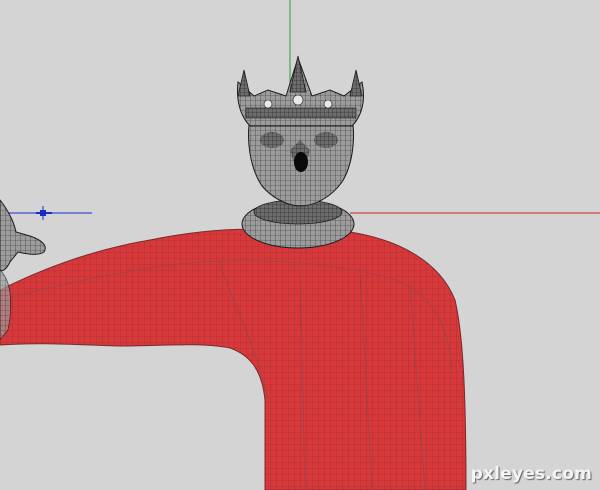 The width and height of the screenshot is (600, 490). Describe the element at coordinates (531, 474) in the screenshot. I see `watermark-logo: pxleyes.com` at that location.